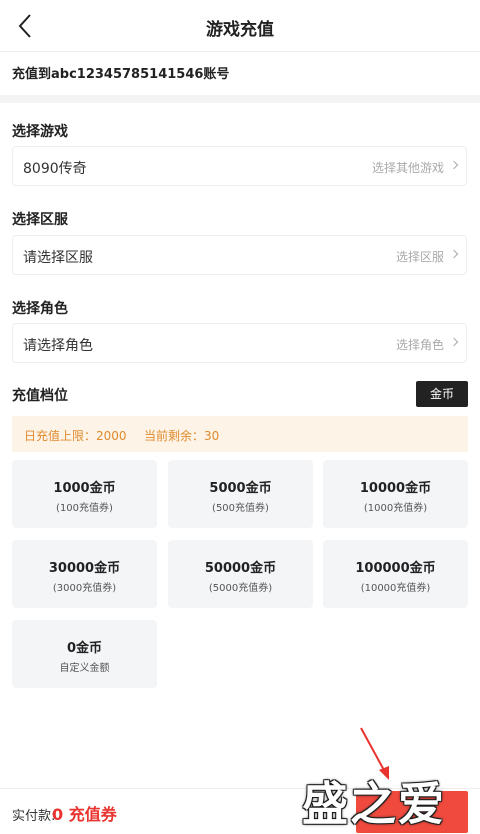  I want to click on game-selector: 8090传奇 选择其他游戏, so click(239, 166).